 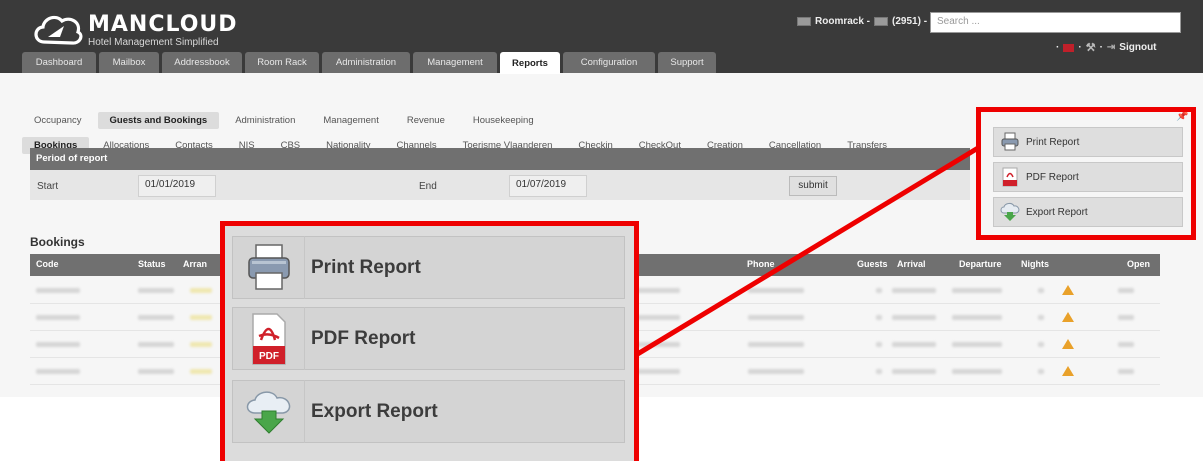 I want to click on print-report-button: Print Report, so click(x=428, y=267).